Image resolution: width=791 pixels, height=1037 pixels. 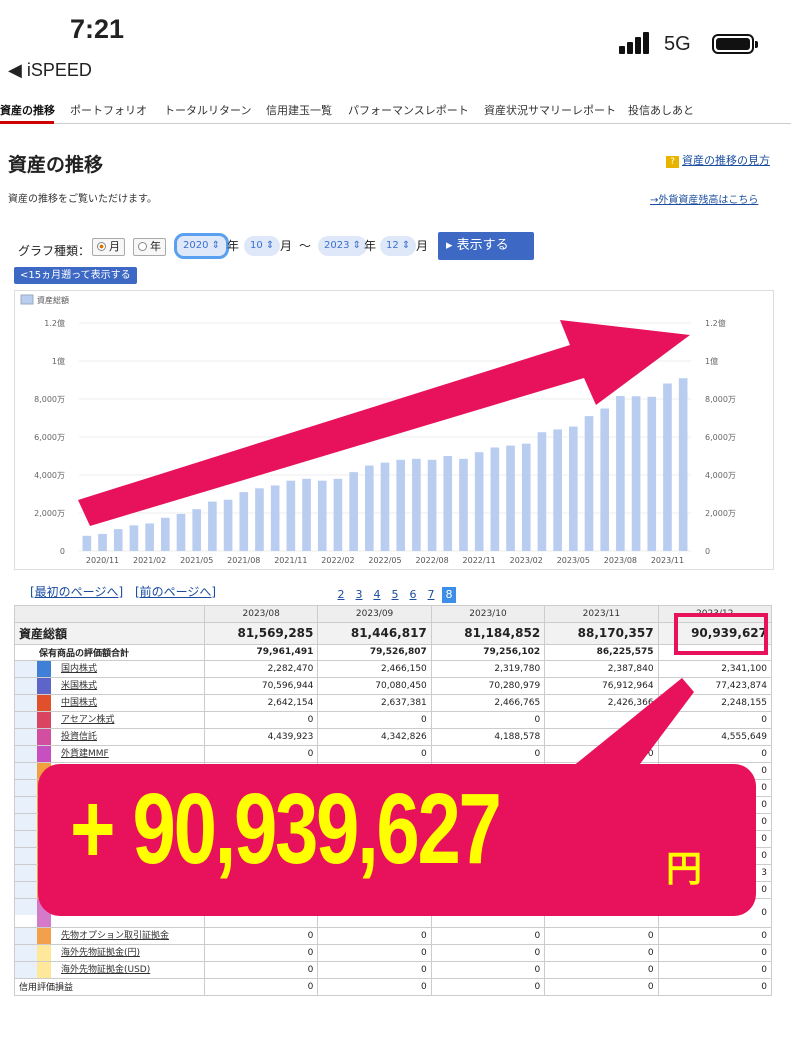 I want to click on row-label-text: 投資信託, so click(x=79, y=737).